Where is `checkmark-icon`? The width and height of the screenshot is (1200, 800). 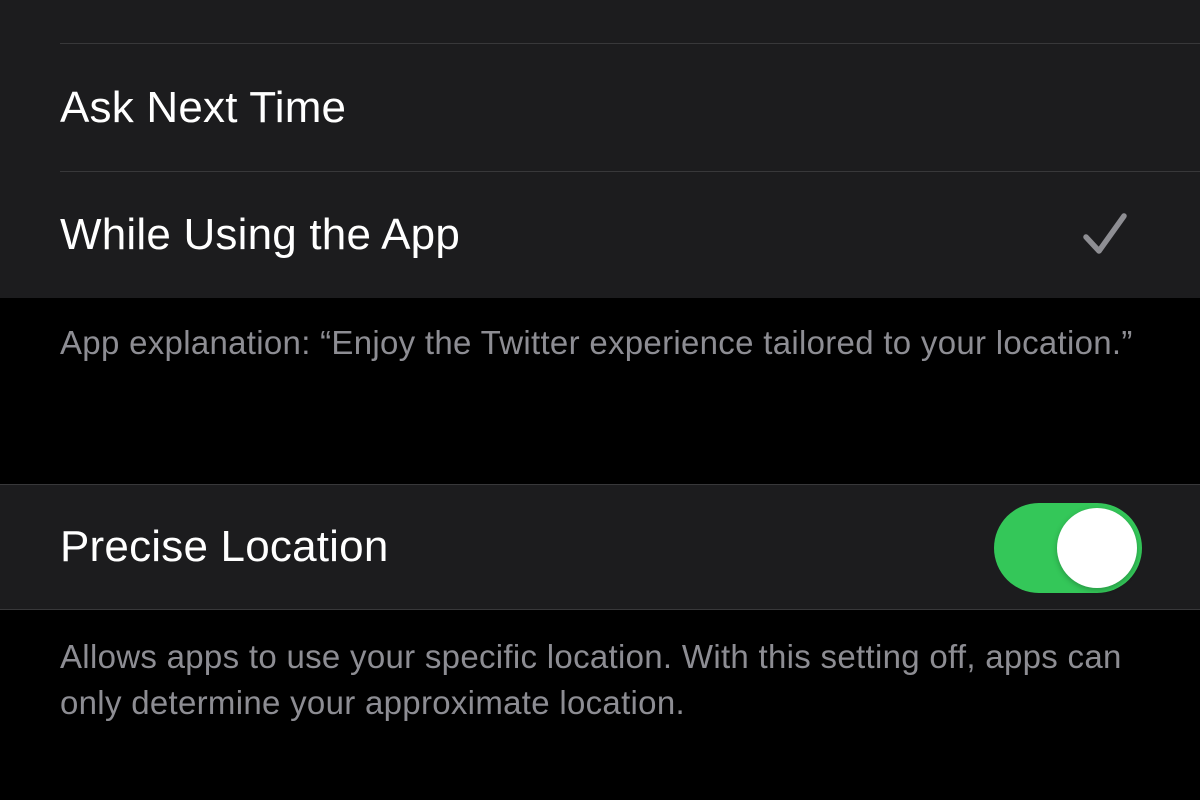 checkmark-icon is located at coordinates (1105, 233).